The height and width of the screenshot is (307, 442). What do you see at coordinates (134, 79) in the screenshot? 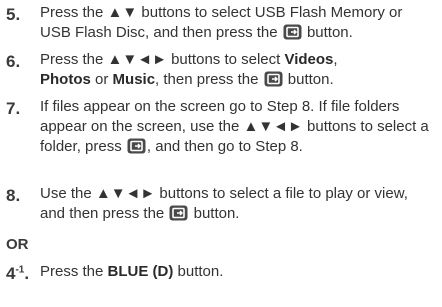
I see `option-music: Music` at bounding box center [134, 79].